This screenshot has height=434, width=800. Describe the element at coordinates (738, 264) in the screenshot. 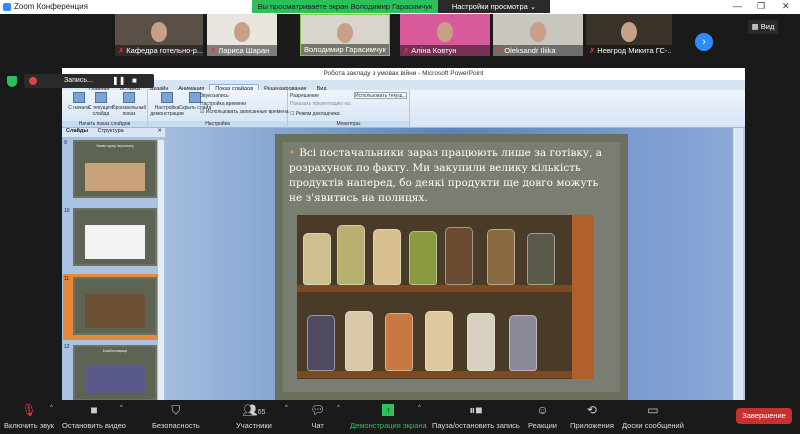

I see `editor-scrollbar` at that location.